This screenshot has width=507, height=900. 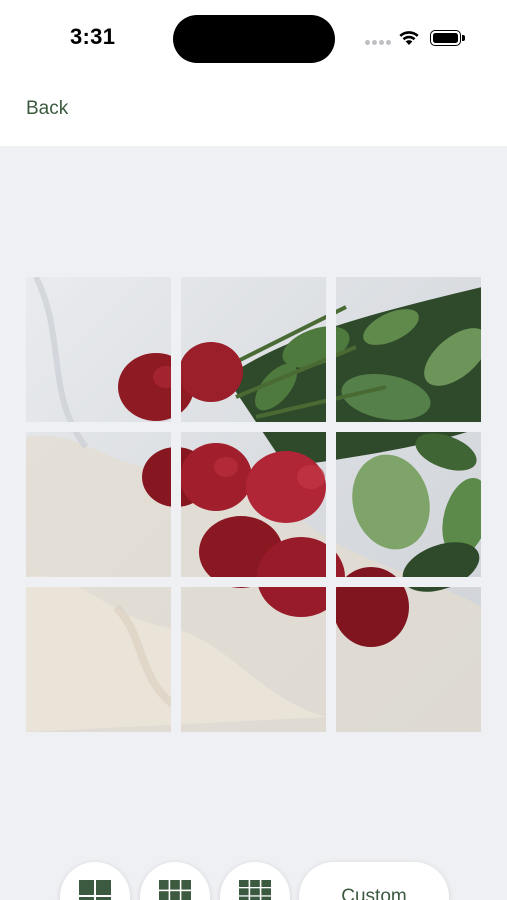 What do you see at coordinates (175, 890) in the screenshot?
I see `grid-3x3-icon` at bounding box center [175, 890].